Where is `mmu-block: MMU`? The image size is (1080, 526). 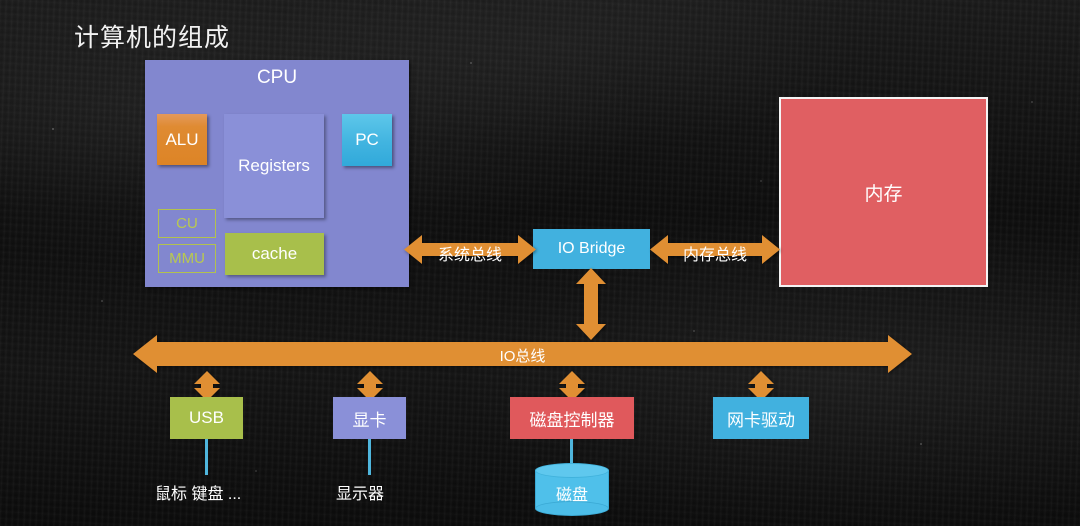 mmu-block: MMU is located at coordinates (187, 258).